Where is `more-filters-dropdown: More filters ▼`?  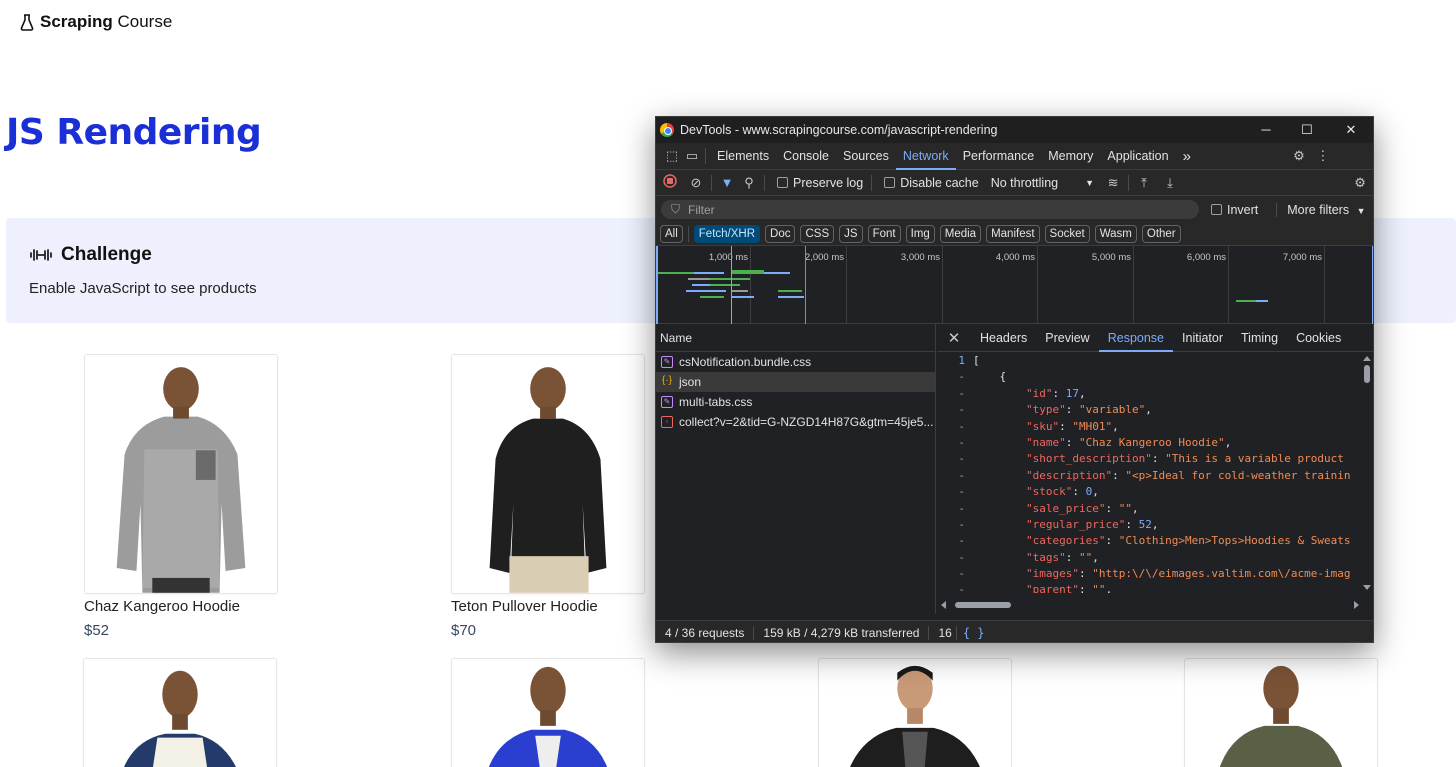
more-filters-dropdown: More filters ▼ is located at coordinates (1321, 209).